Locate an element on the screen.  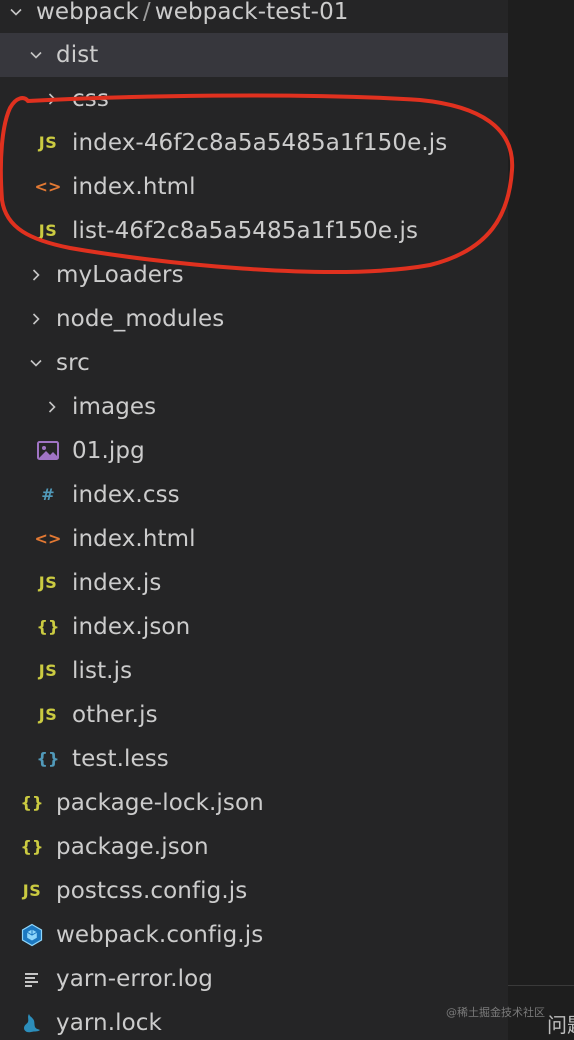
tree-item-dist: dist is located at coordinates (254, 55).